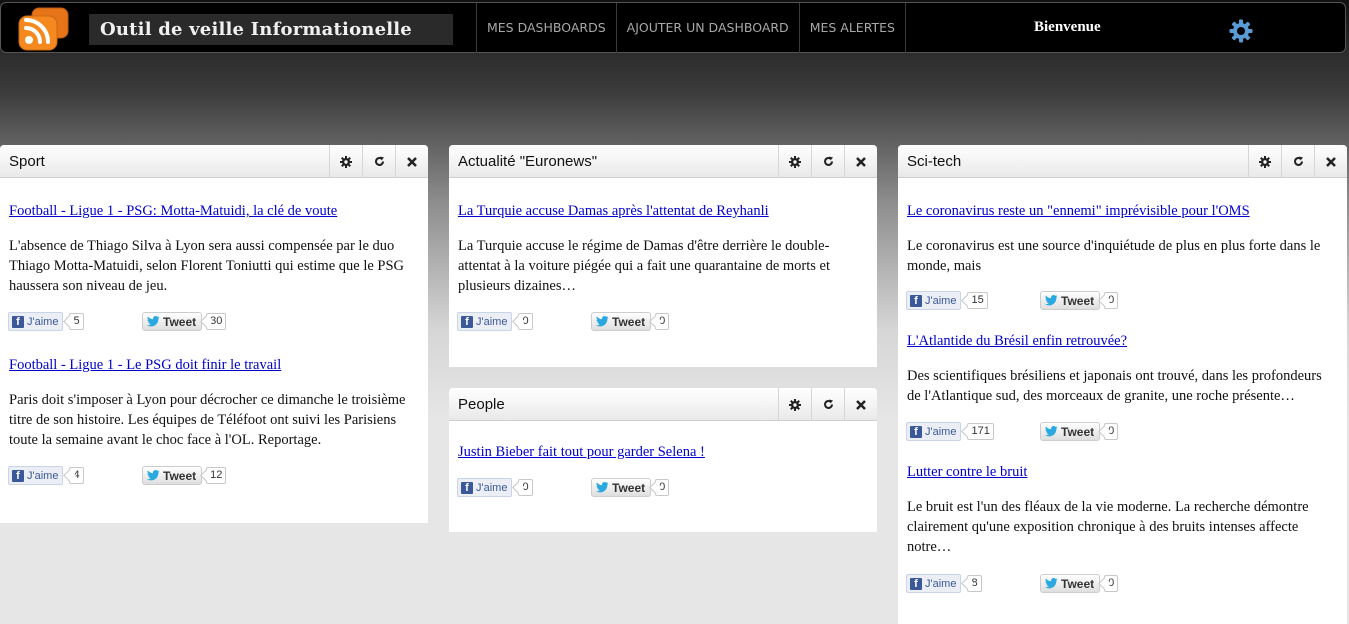  What do you see at coordinates (852, 28) in the screenshot?
I see `nav-mes-alertes: MES ALERTES` at bounding box center [852, 28].